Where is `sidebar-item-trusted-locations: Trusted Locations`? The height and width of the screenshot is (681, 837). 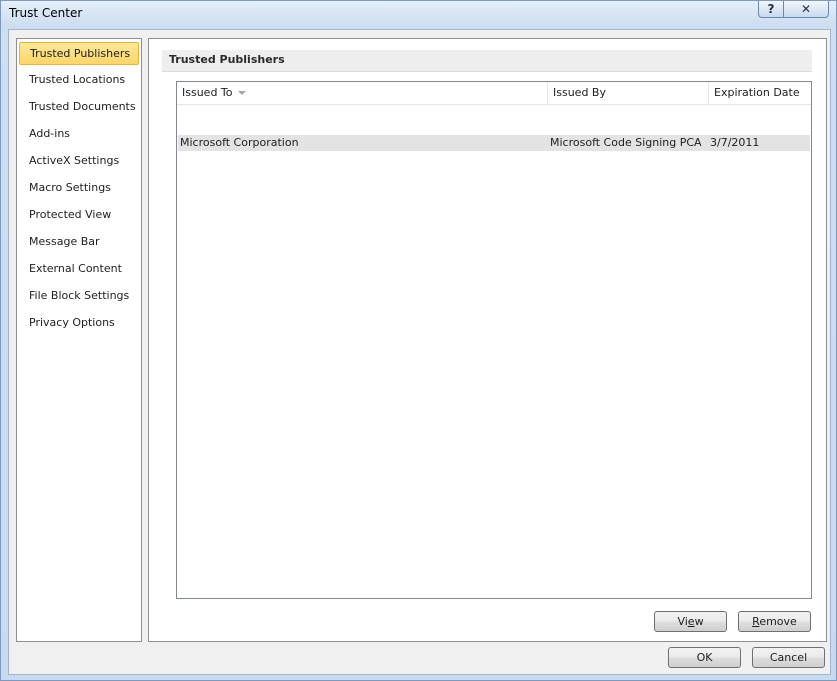 sidebar-item-trusted-locations: Trusted Locations is located at coordinates (79, 80).